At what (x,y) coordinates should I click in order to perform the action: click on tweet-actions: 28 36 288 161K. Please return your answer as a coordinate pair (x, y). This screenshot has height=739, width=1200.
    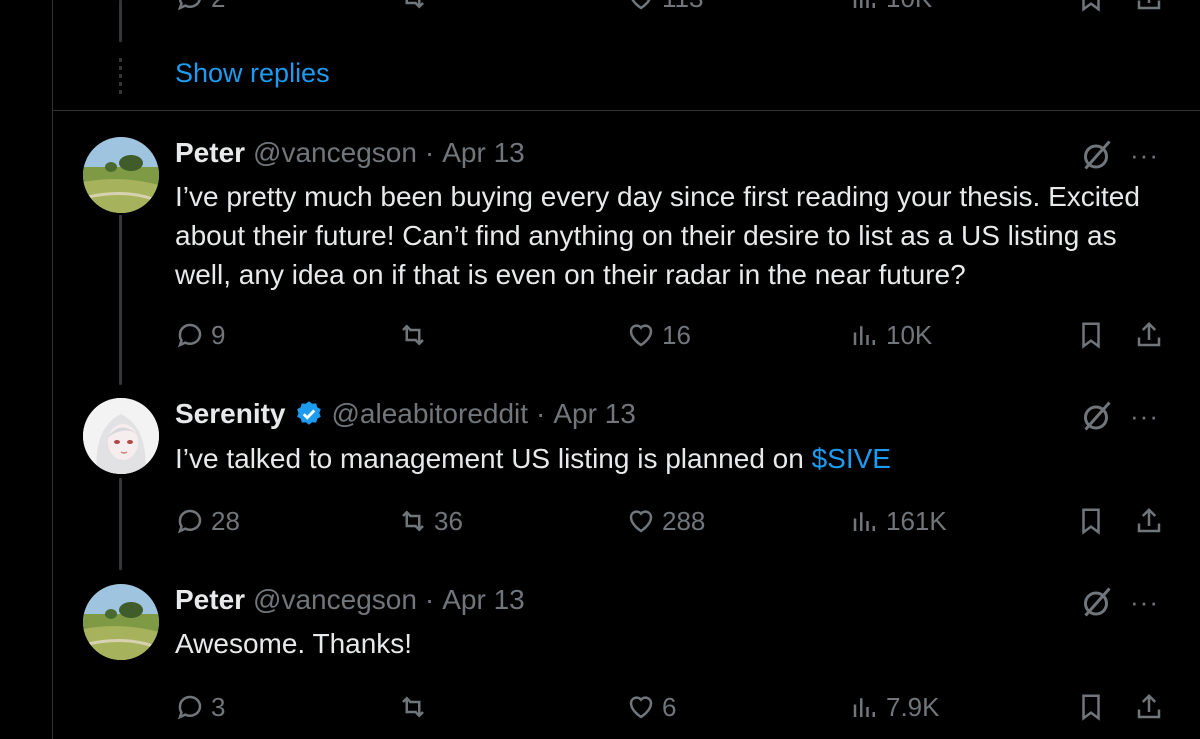
    Looking at the image, I should click on (600, 521).